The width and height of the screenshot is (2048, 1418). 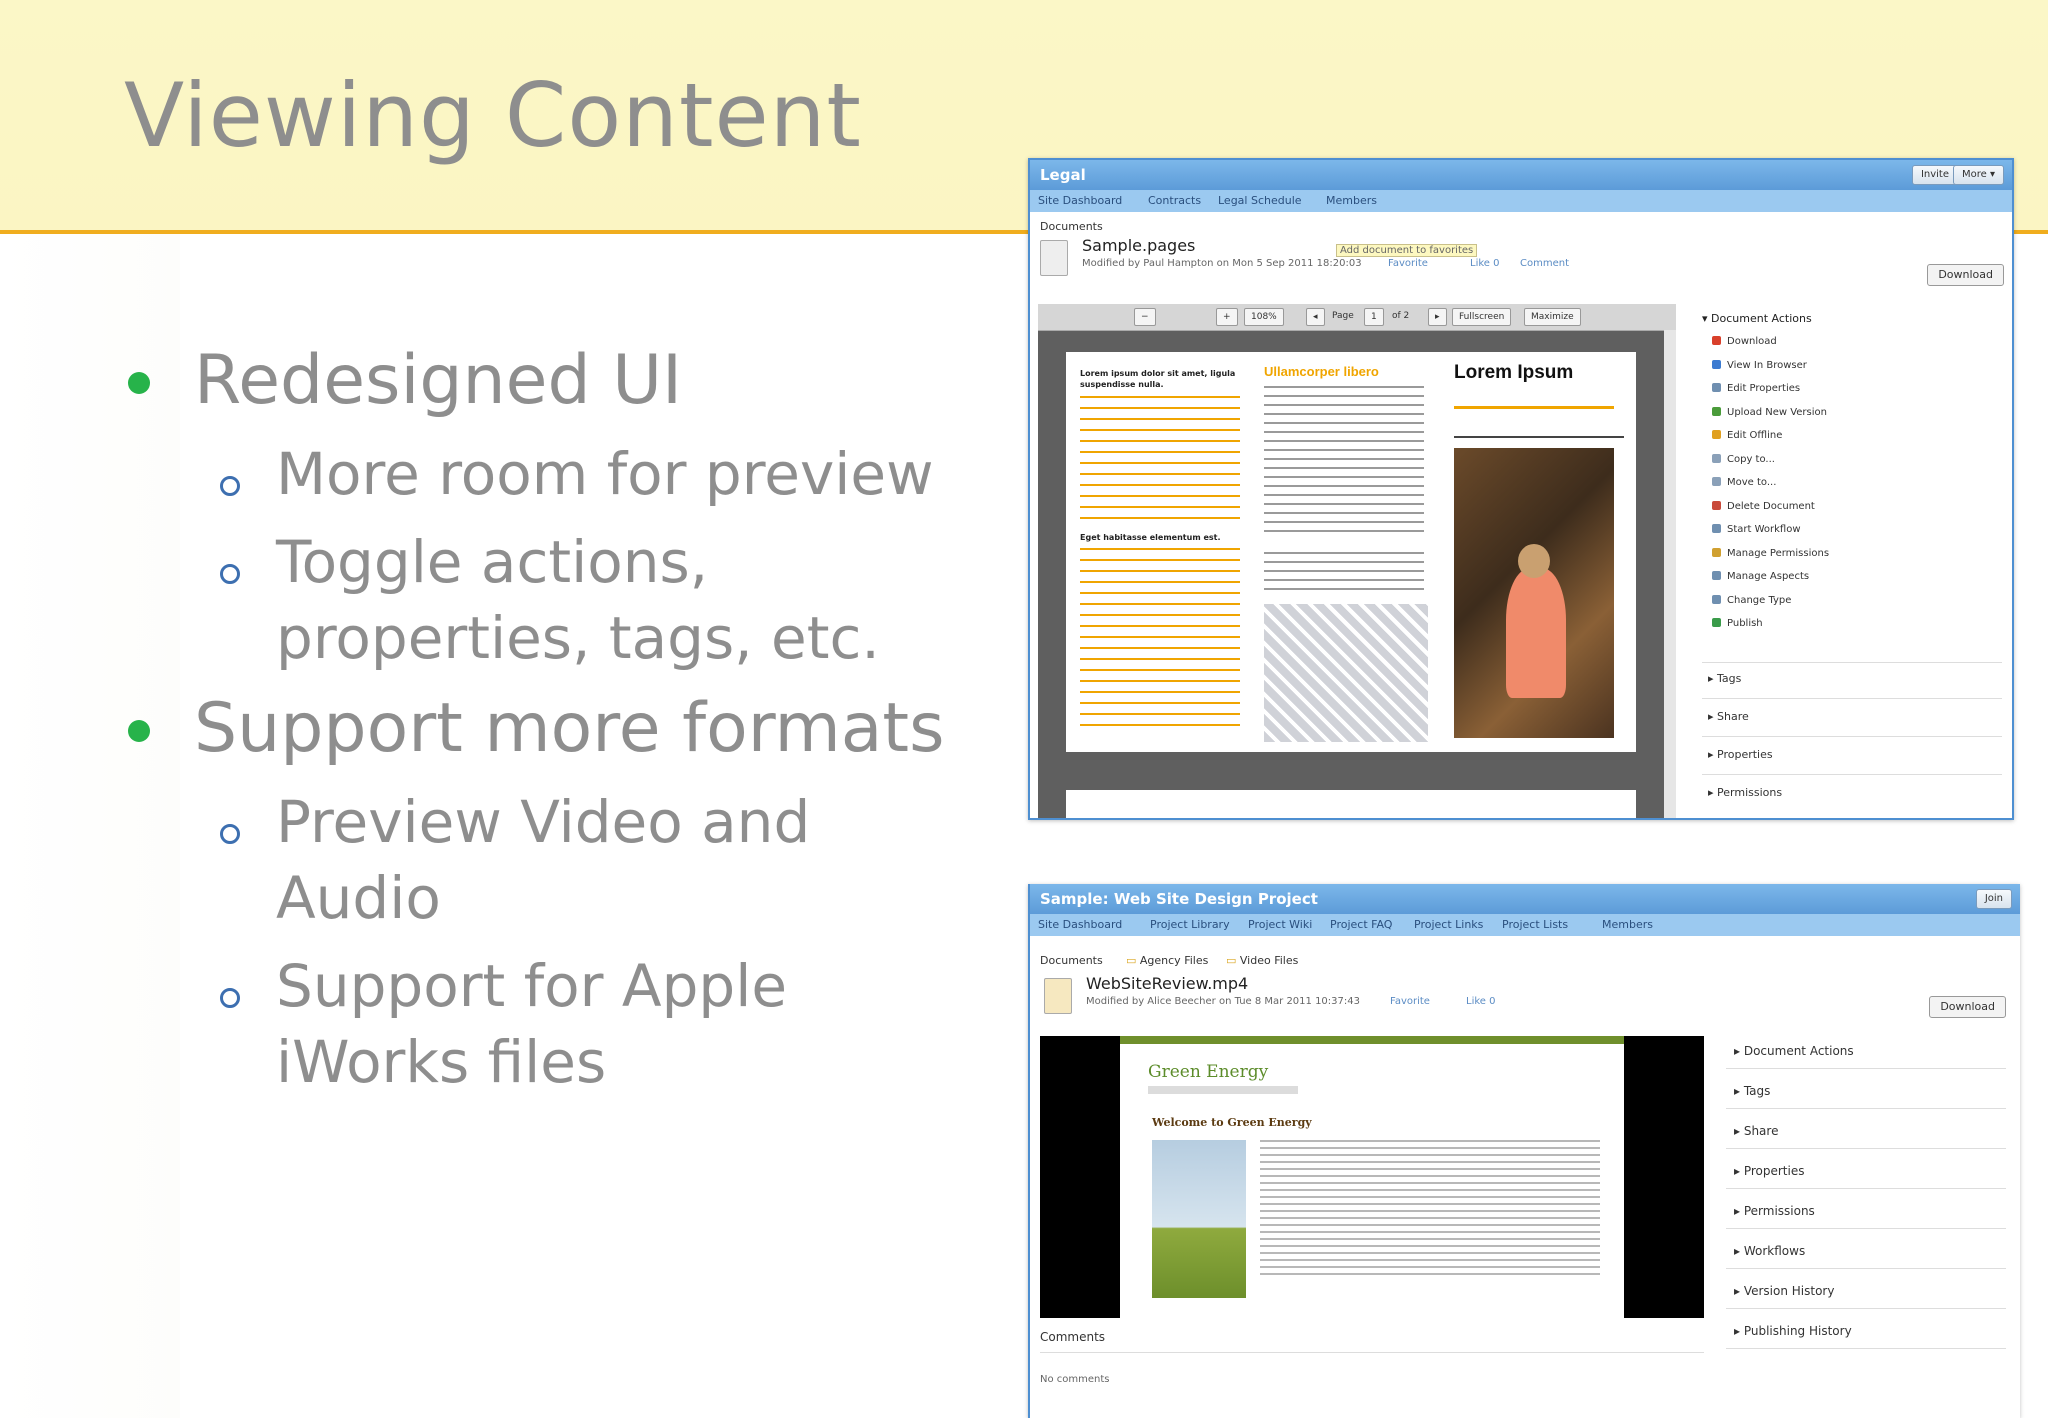 What do you see at coordinates (1759, 365) in the screenshot?
I see `document-action-view-in-browser: View In Browser` at bounding box center [1759, 365].